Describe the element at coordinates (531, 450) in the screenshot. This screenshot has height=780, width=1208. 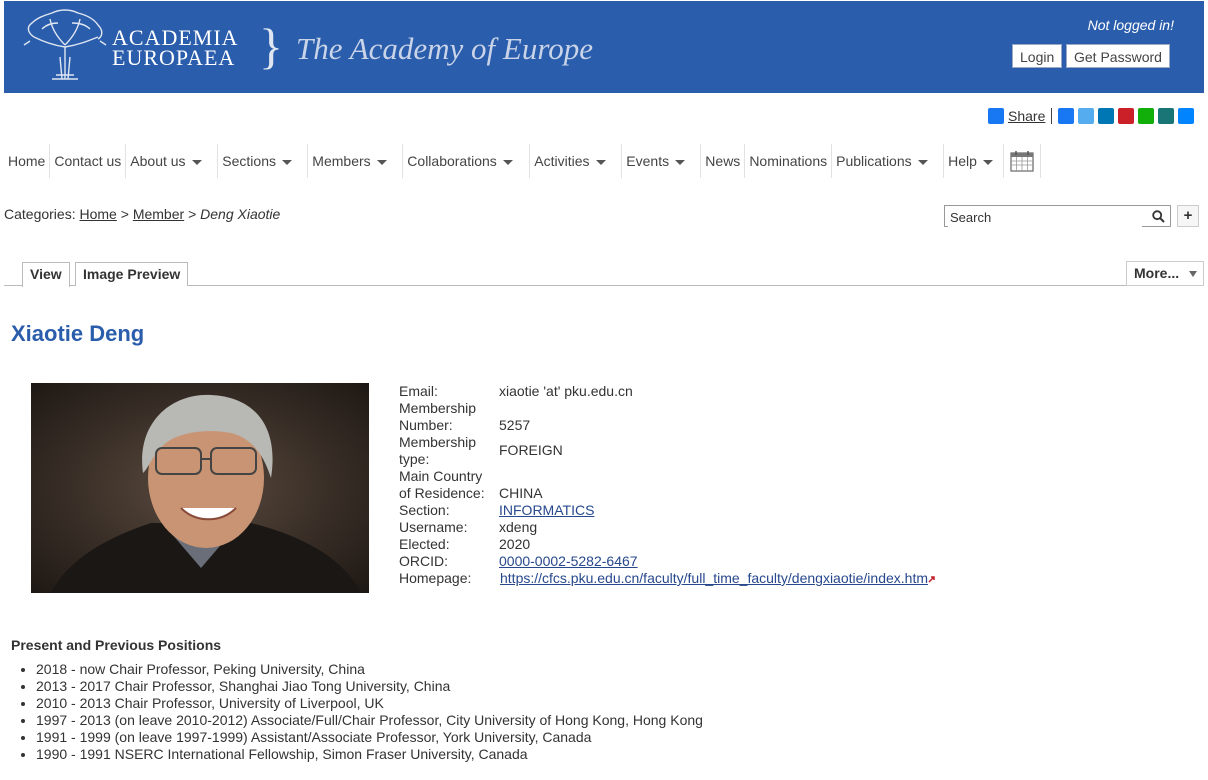
I see `detail-value: FOREIGN` at that location.